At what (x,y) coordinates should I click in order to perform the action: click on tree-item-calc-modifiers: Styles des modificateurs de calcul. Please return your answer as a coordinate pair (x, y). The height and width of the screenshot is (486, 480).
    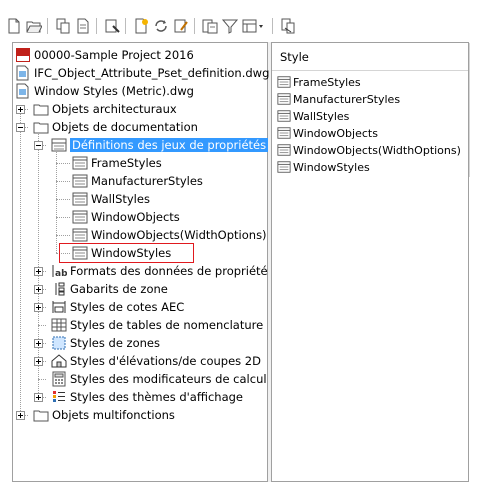
    Looking at the image, I should click on (159, 379).